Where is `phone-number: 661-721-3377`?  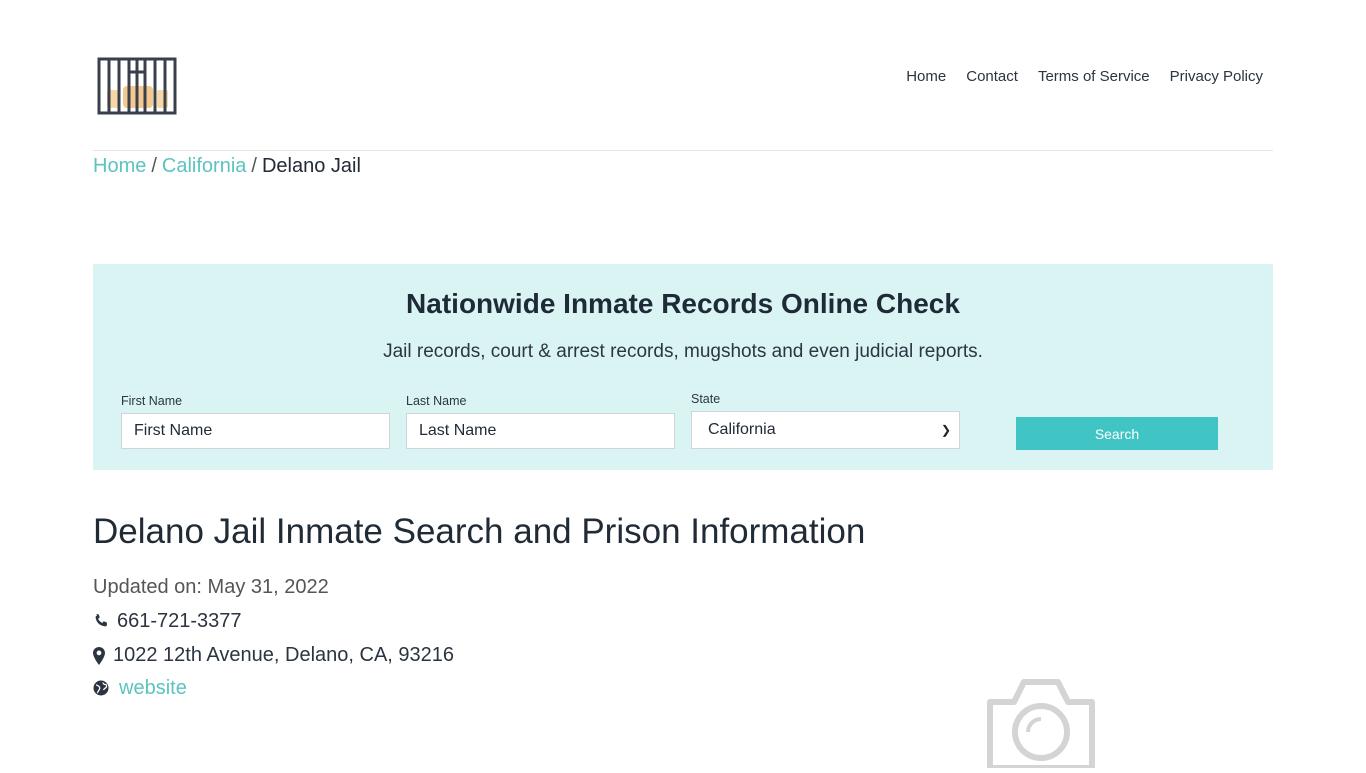
phone-number: 661-721-3377 is located at coordinates (179, 621).